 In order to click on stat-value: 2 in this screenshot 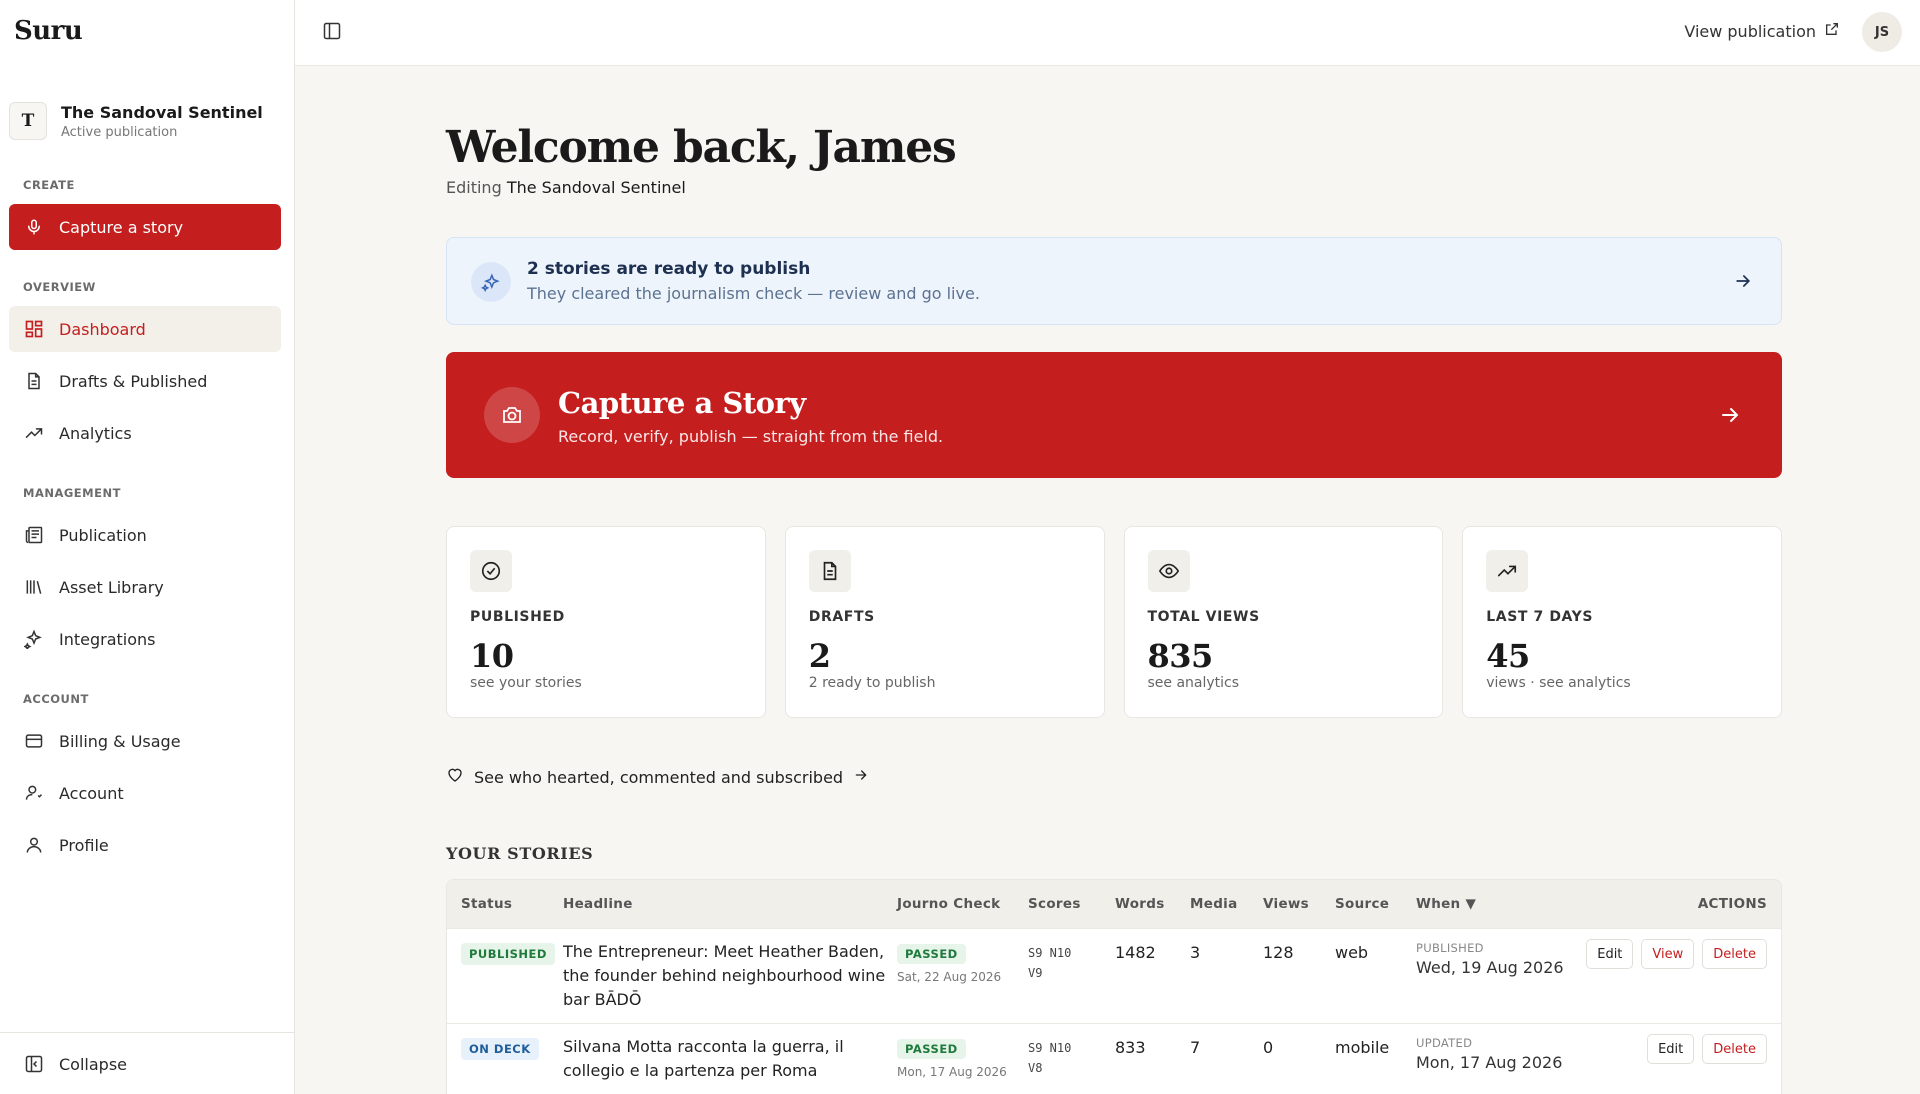, I will do `click(819, 656)`.